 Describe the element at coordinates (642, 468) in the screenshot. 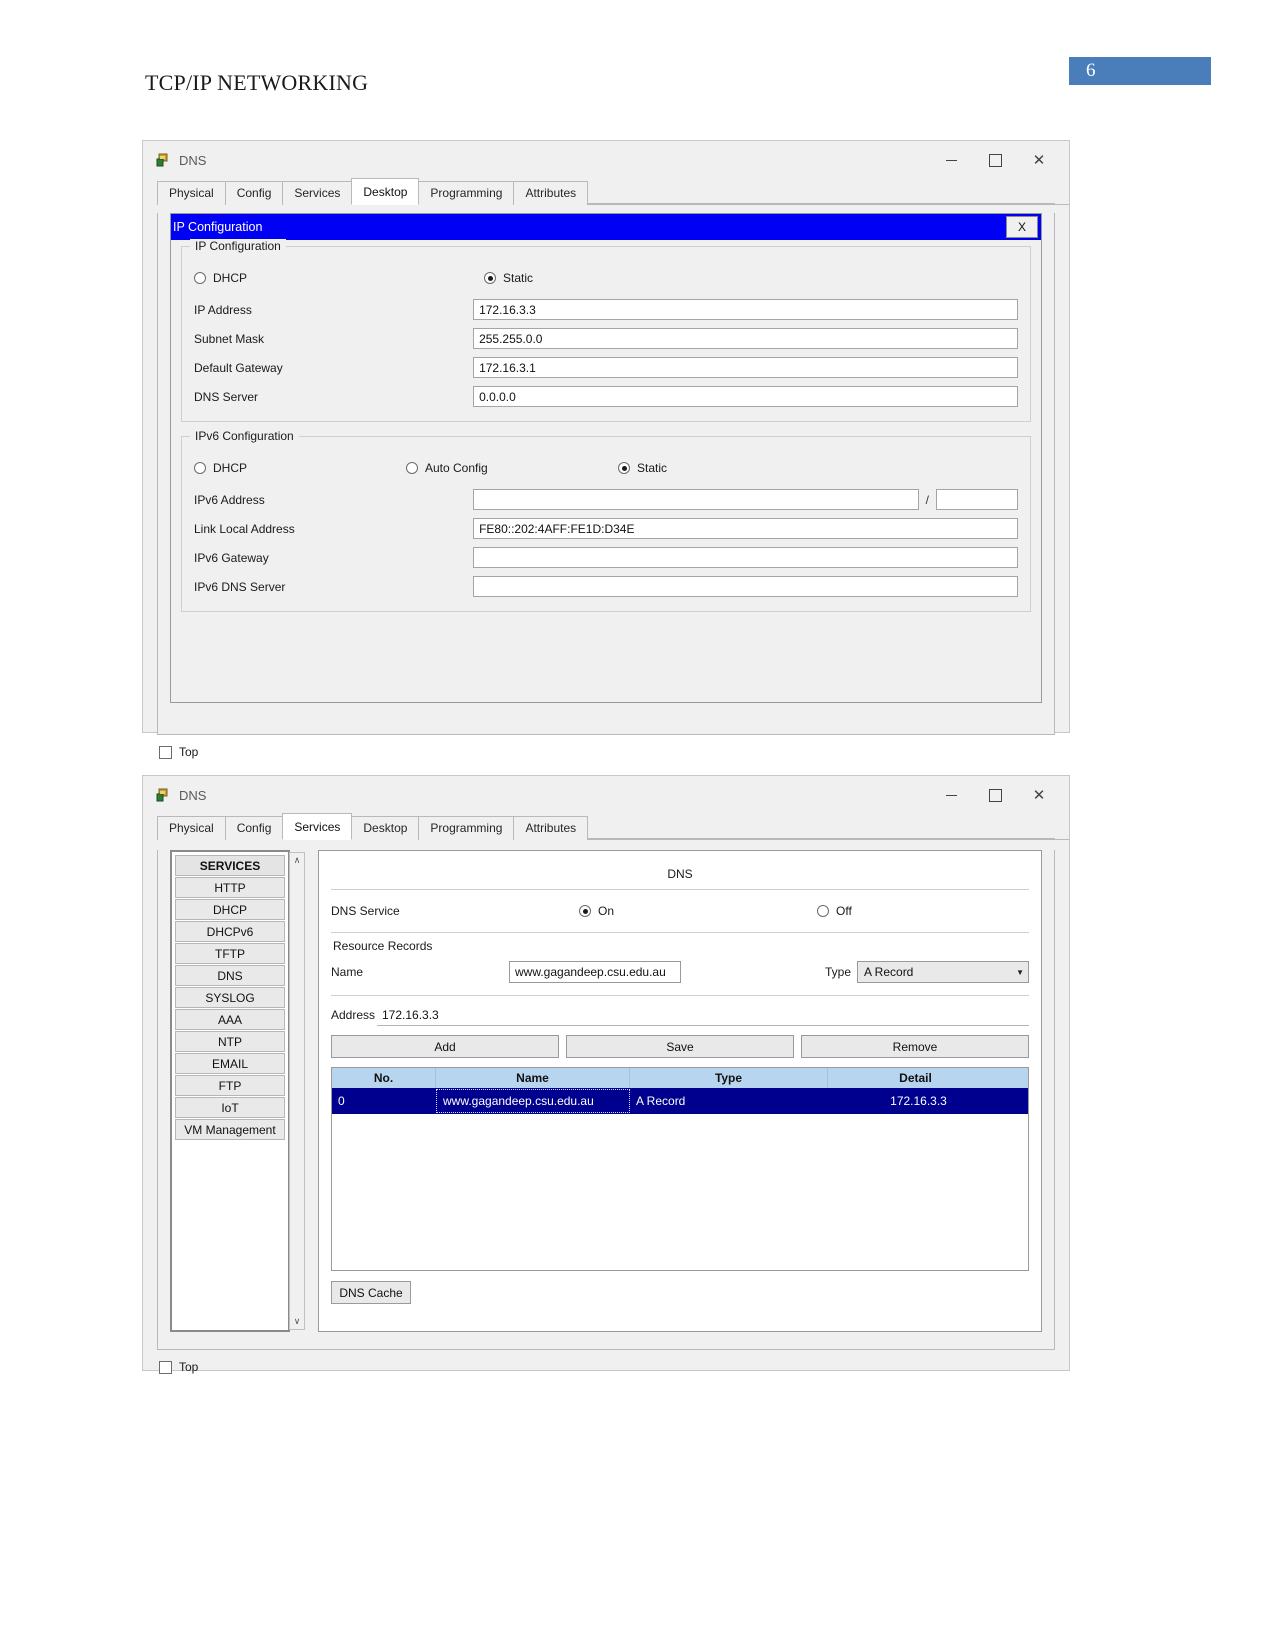

I see `radio-ipv6-static: Static` at that location.